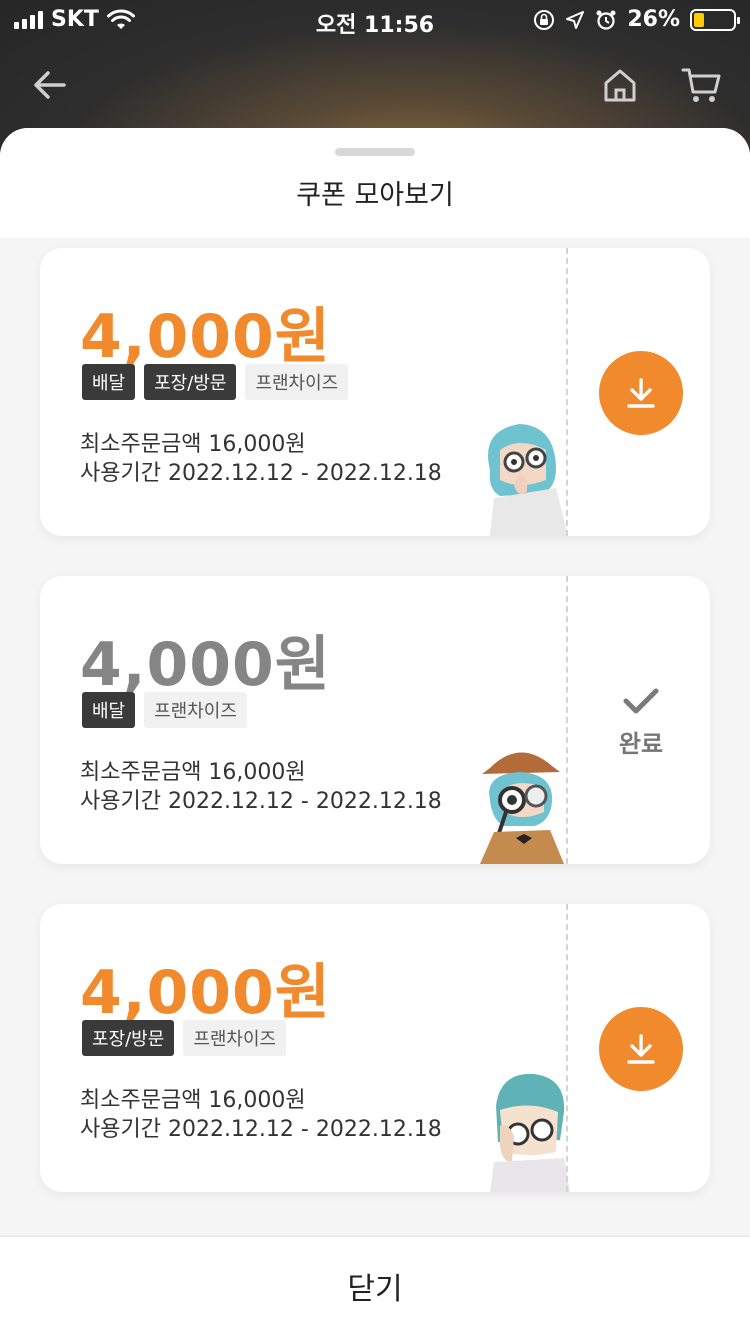  What do you see at coordinates (715, 19) in the screenshot?
I see `battery-icon` at bounding box center [715, 19].